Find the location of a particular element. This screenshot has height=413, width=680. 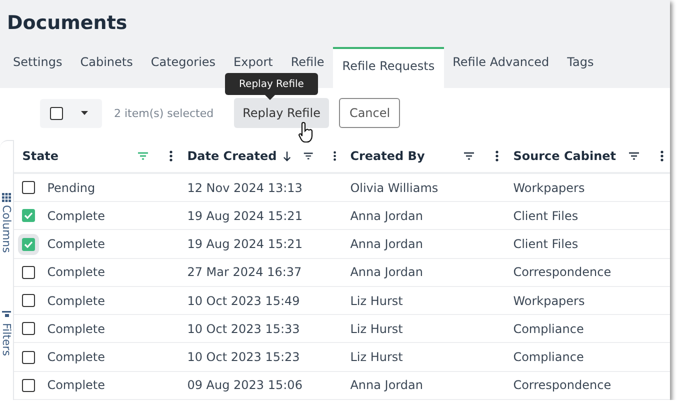

column-header: Date Created is located at coordinates (260, 157).